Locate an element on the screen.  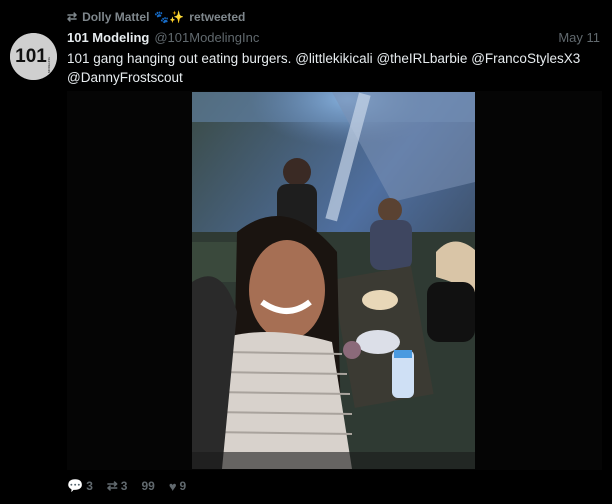
retweeter-emoji: 🐾✨ is located at coordinates (169, 17).